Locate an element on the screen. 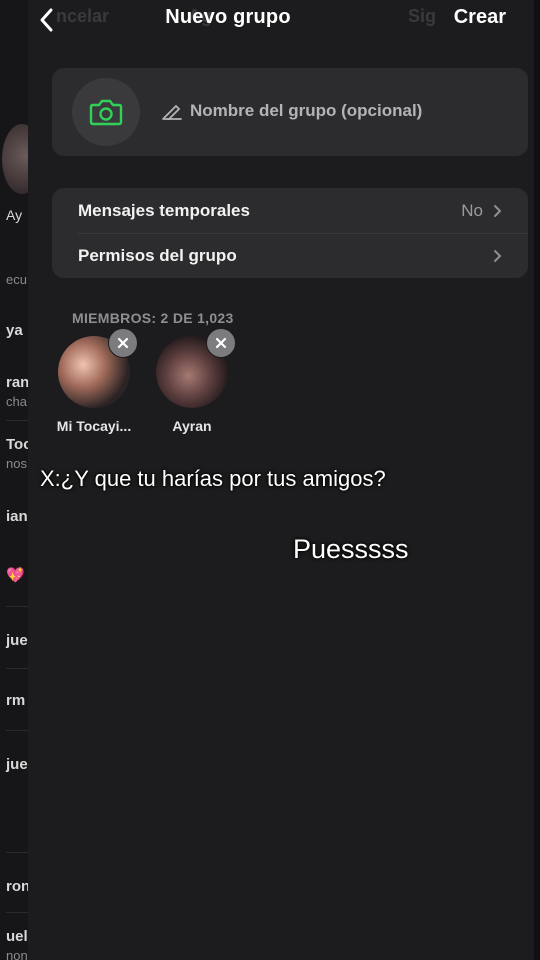 The height and width of the screenshot is (960, 540). group-name-card: Nombre del grupo (opcional) is located at coordinates (290, 112).